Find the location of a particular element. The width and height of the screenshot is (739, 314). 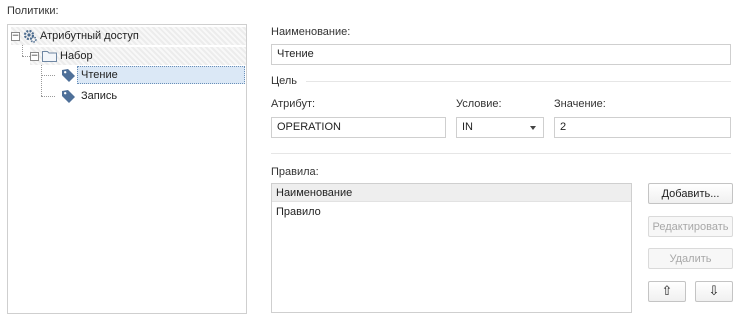

attribute-label: Атрибут: is located at coordinates (293, 104).